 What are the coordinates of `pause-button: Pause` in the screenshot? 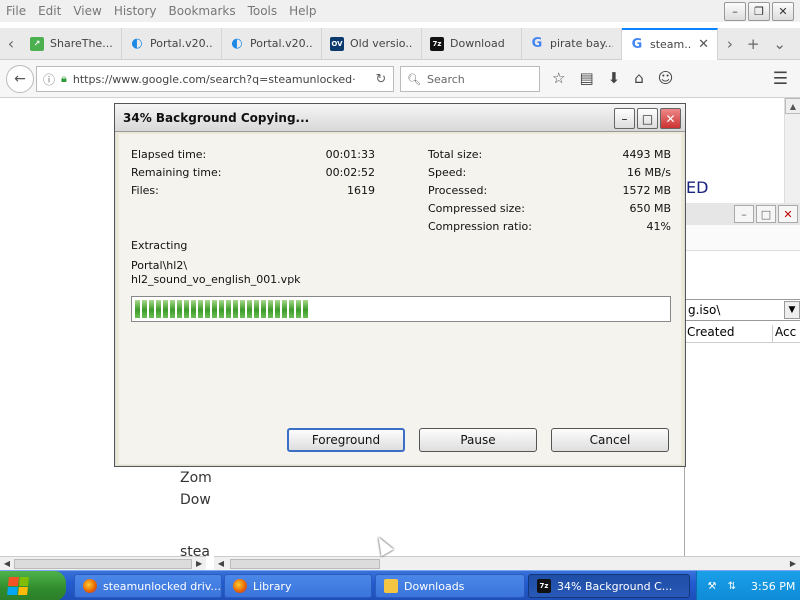 It's located at (478, 440).